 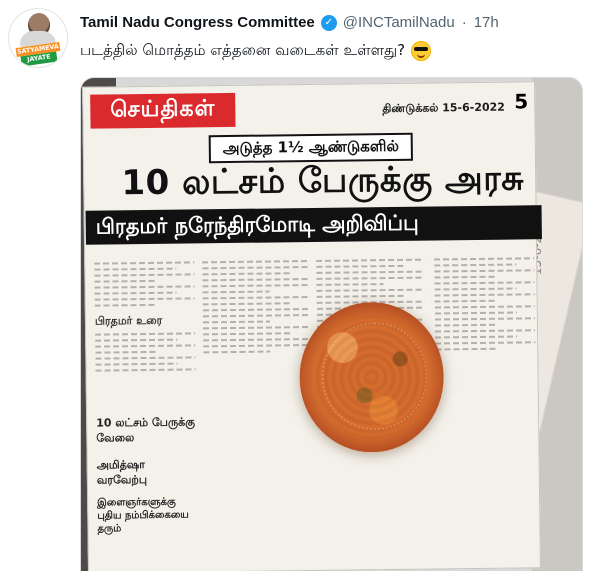 I want to click on newspaper-banner: பிரதமர் நரேந்திரமோடி அறிவிப்பு, so click(x=313, y=225).